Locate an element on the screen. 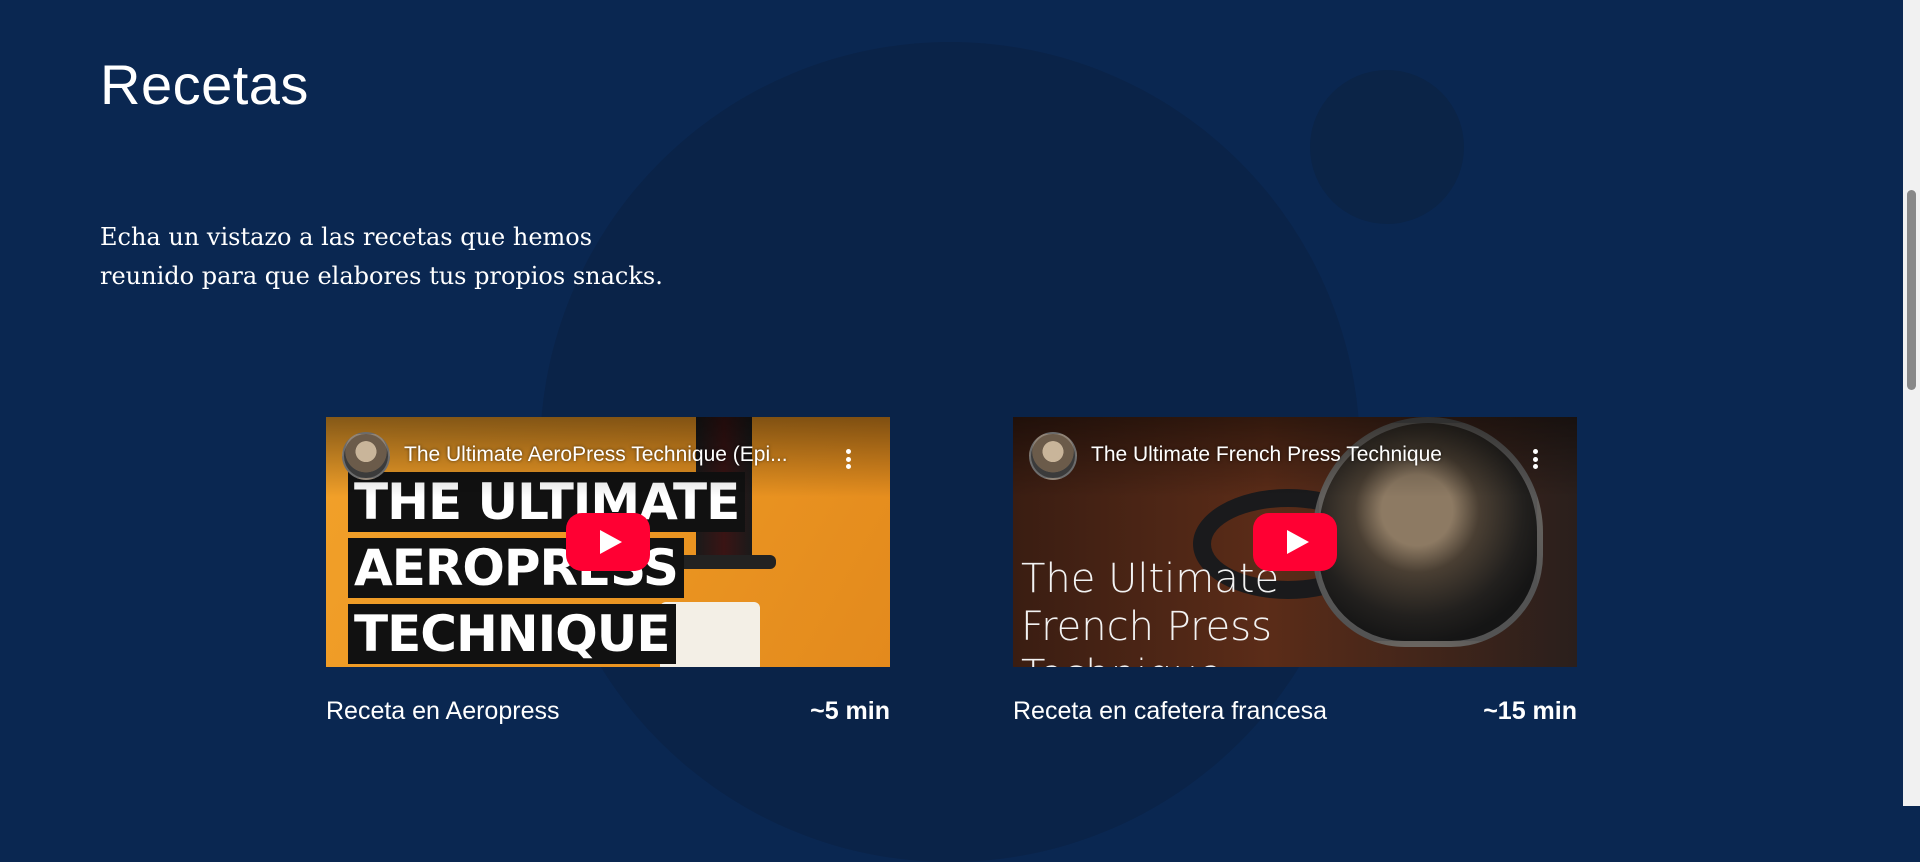 Image resolution: width=1920 pixels, height=862 pixels. thumbnail-line-1: The Ultimate is located at coordinates (1150, 579).